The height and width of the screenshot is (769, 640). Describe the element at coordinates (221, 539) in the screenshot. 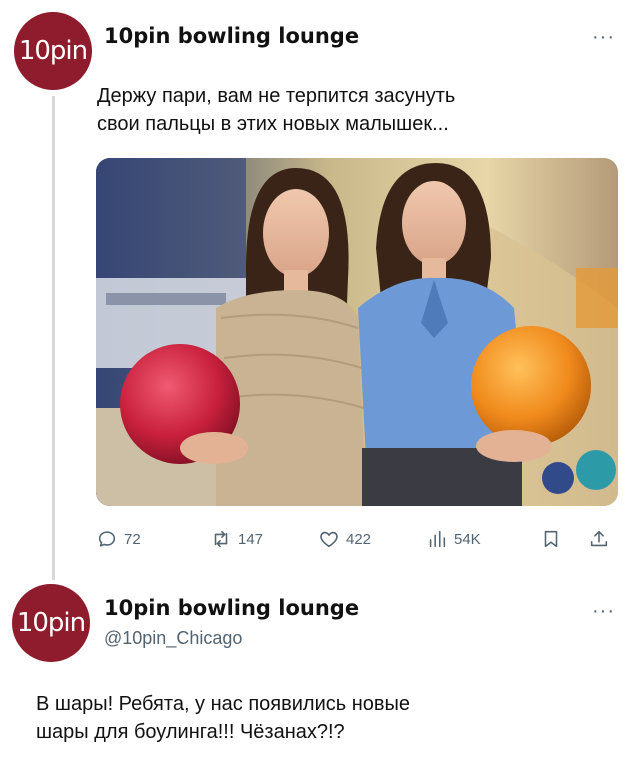

I see `retweet-icon` at that location.